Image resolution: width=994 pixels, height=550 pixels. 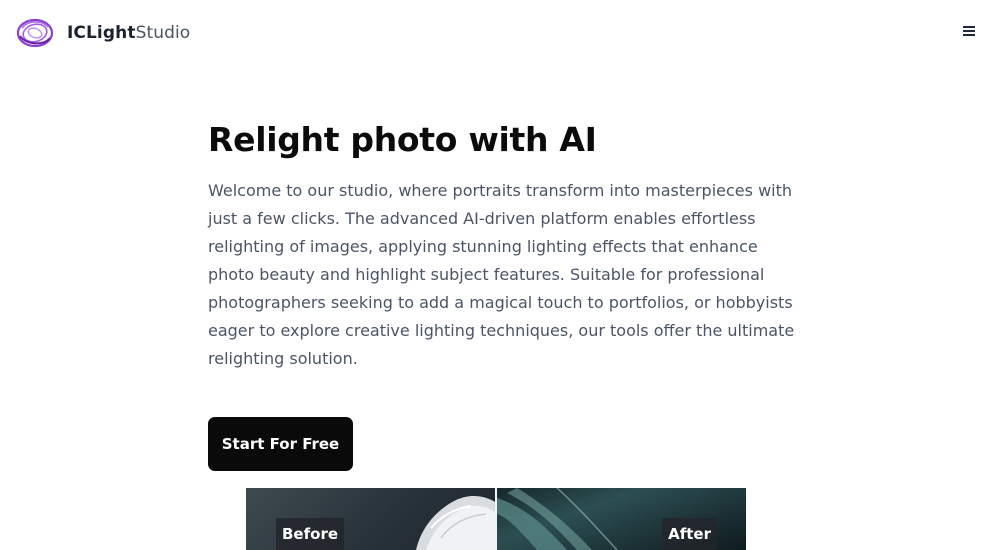 I want to click on brand-name-strong: ICLight, so click(x=101, y=33).